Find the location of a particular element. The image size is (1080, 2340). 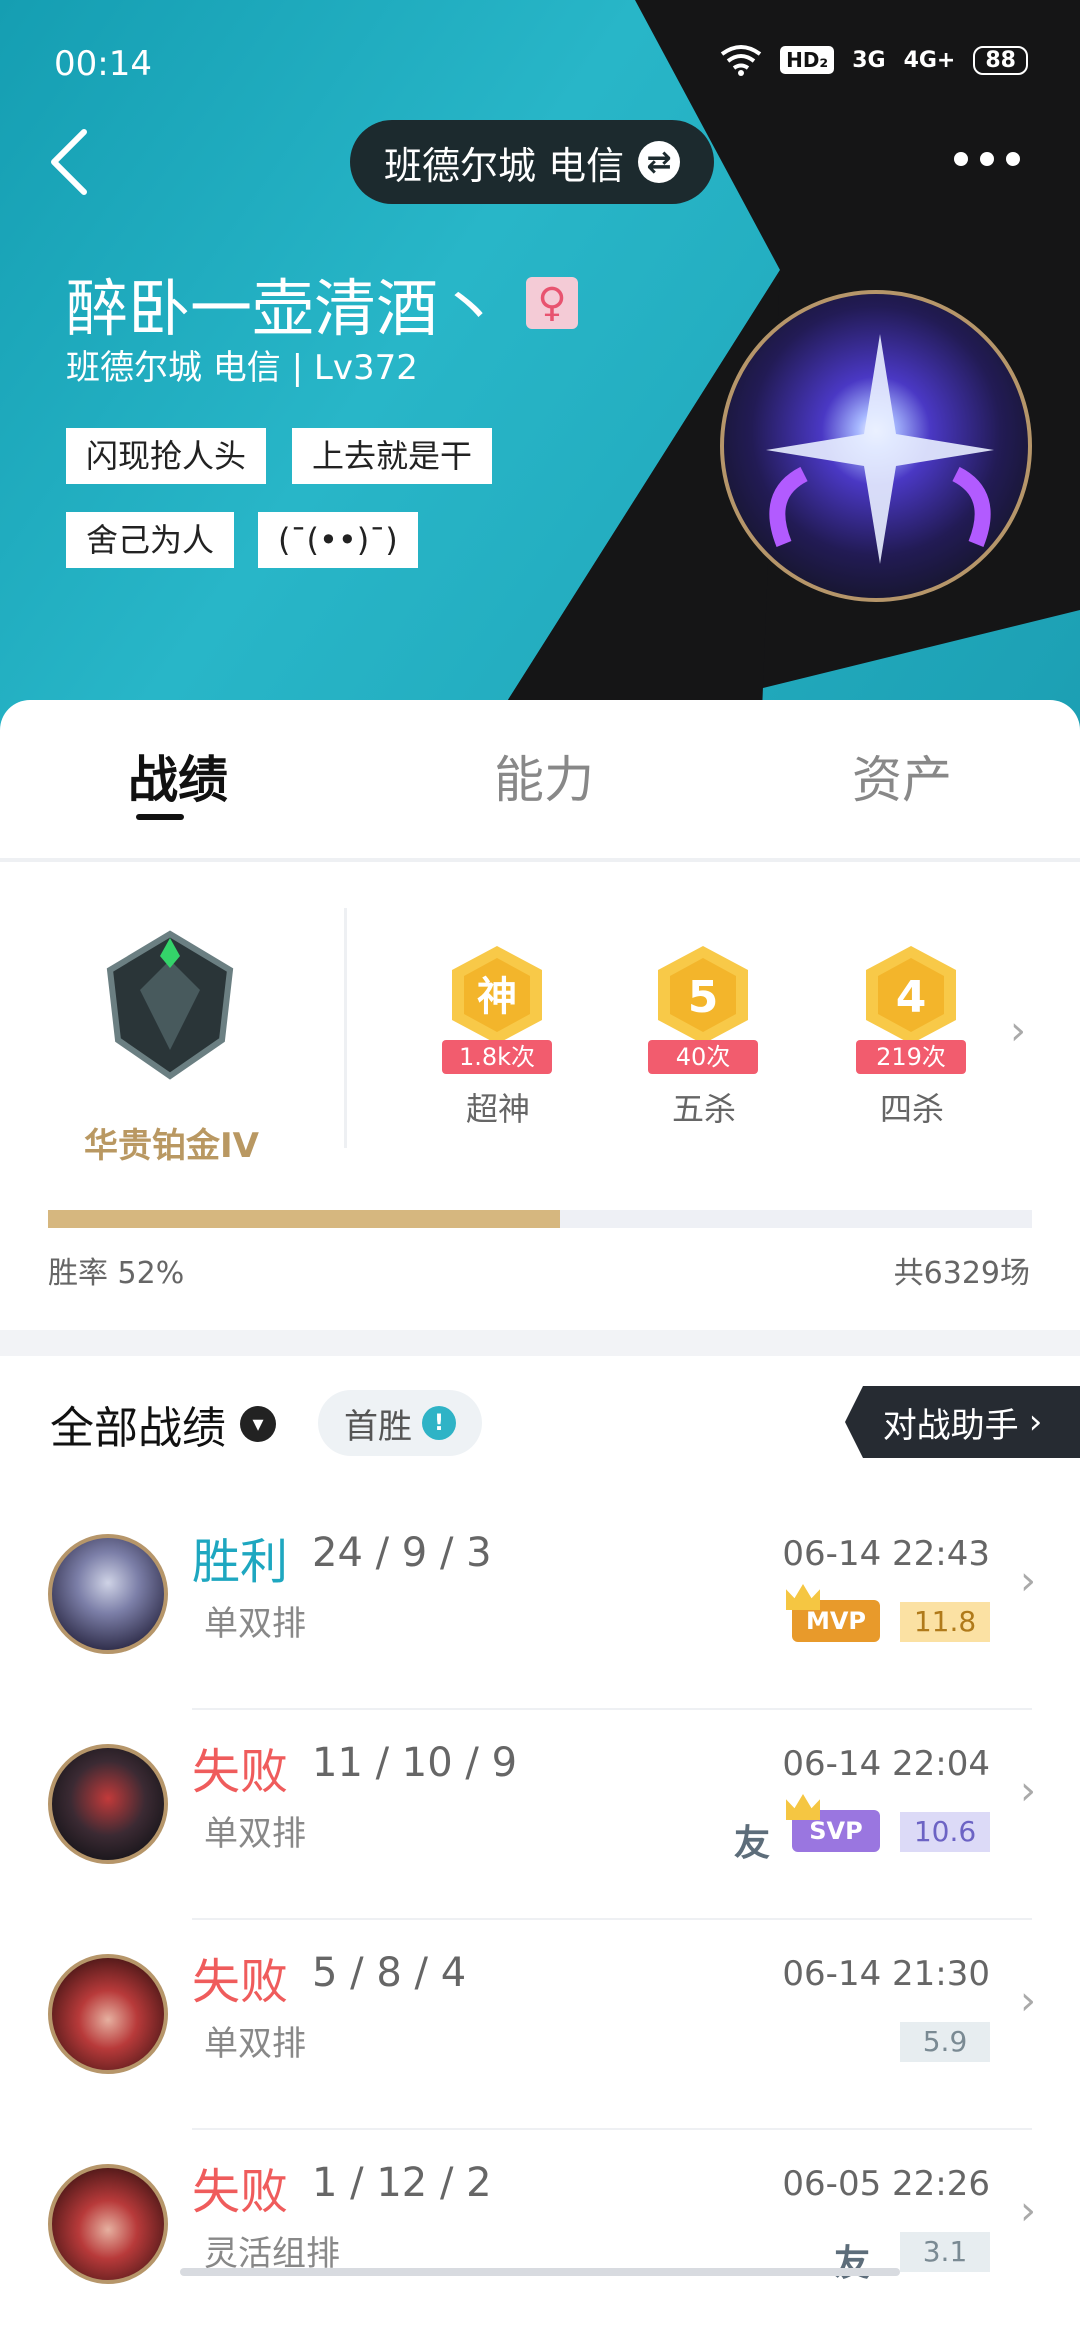

win-rate-bar-fill is located at coordinates (304, 1219).